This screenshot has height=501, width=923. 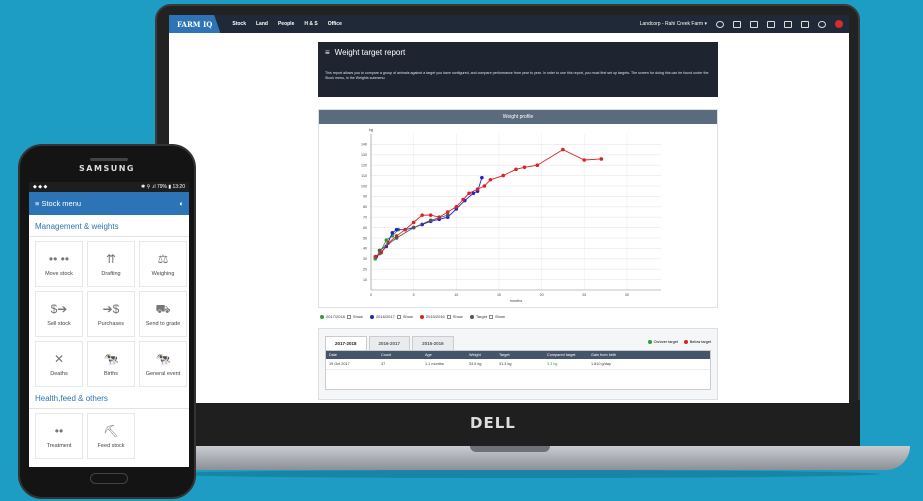 What do you see at coordinates (389, 343) in the screenshot?
I see `tab-1: 2016-2017` at bounding box center [389, 343].